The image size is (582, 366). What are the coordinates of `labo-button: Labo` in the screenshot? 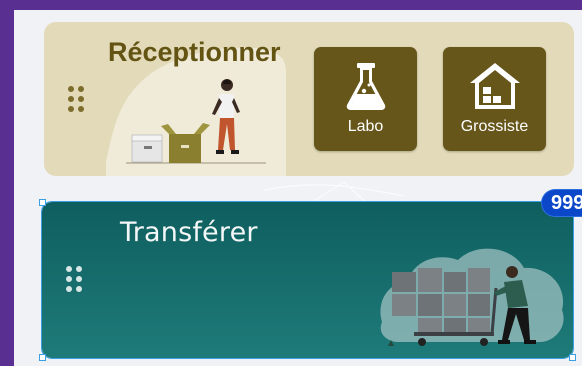 It's located at (365, 99).